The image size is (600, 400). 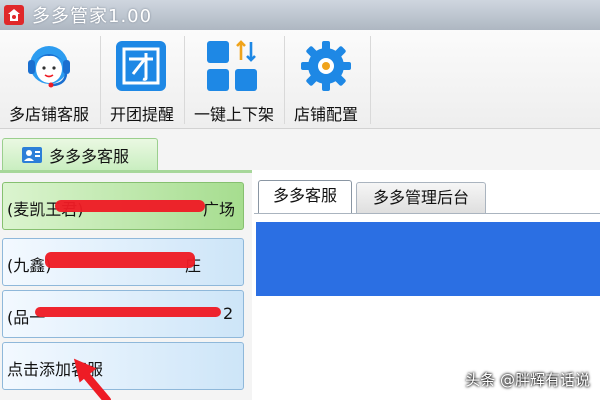 I want to click on one-click-listing-button: 一键上下架, so click(x=234, y=79).